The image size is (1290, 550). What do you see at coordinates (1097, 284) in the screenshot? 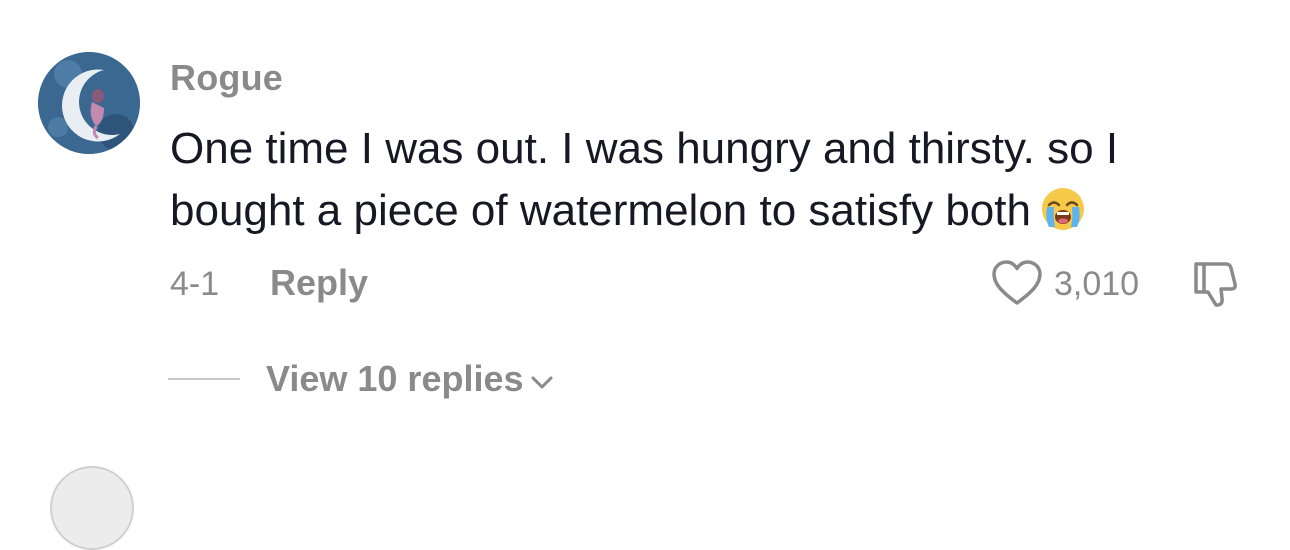
I see `like-count: 3,010` at bounding box center [1097, 284].